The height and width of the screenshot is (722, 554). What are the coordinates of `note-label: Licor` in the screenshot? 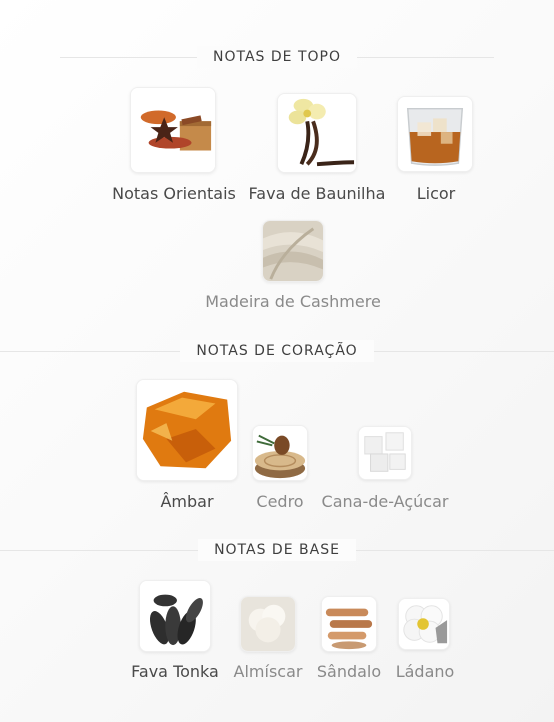 It's located at (436, 193).